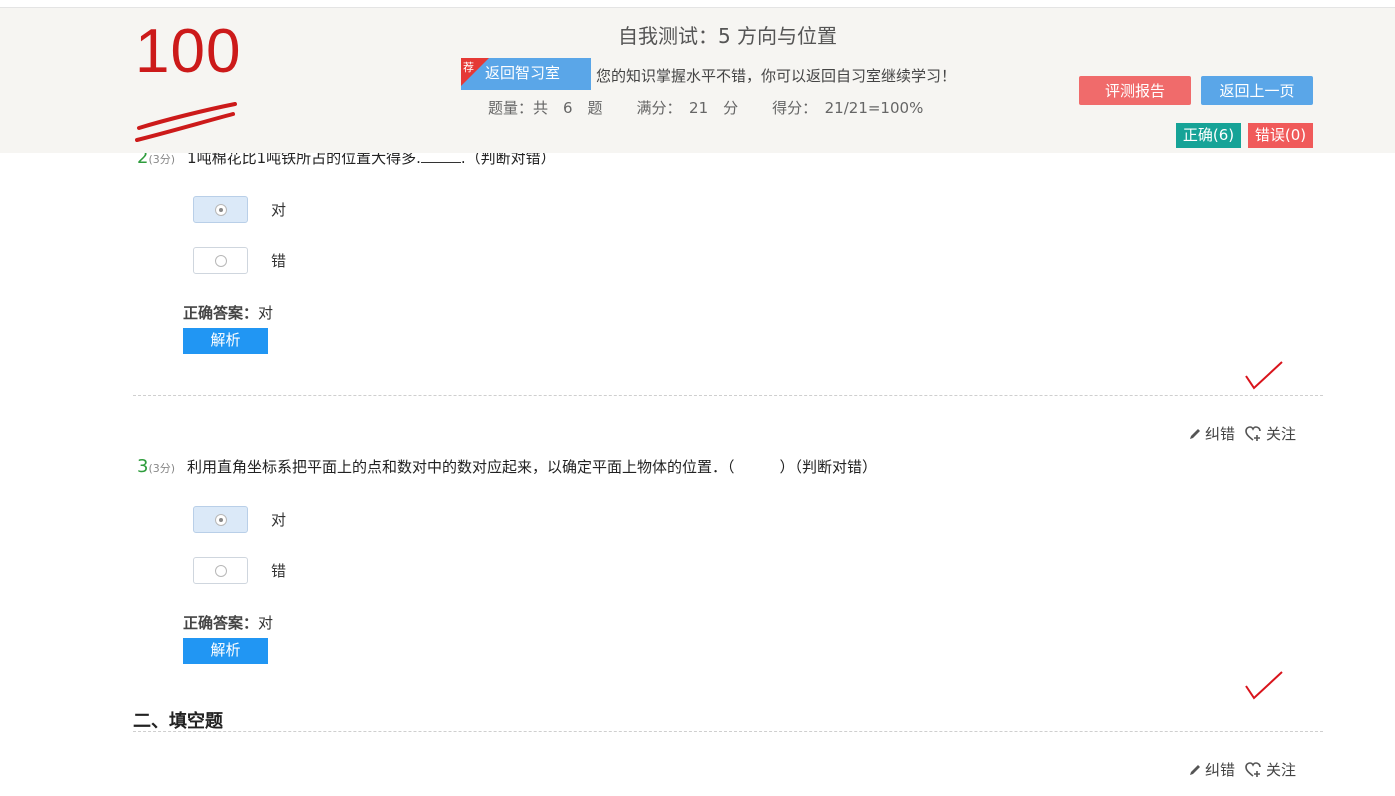 The width and height of the screenshot is (1395, 796). What do you see at coordinates (848, 108) in the screenshot?
I see `obtained-score: 得分： 21/21=100%` at bounding box center [848, 108].